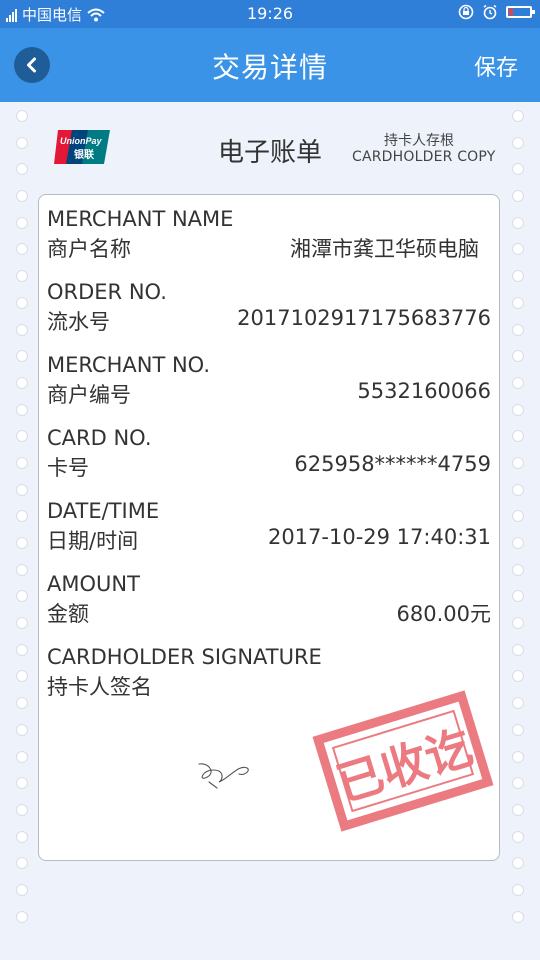 This screenshot has width=540, height=960. Describe the element at coordinates (496, 66) in the screenshot. I see `save-button: 保存` at that location.